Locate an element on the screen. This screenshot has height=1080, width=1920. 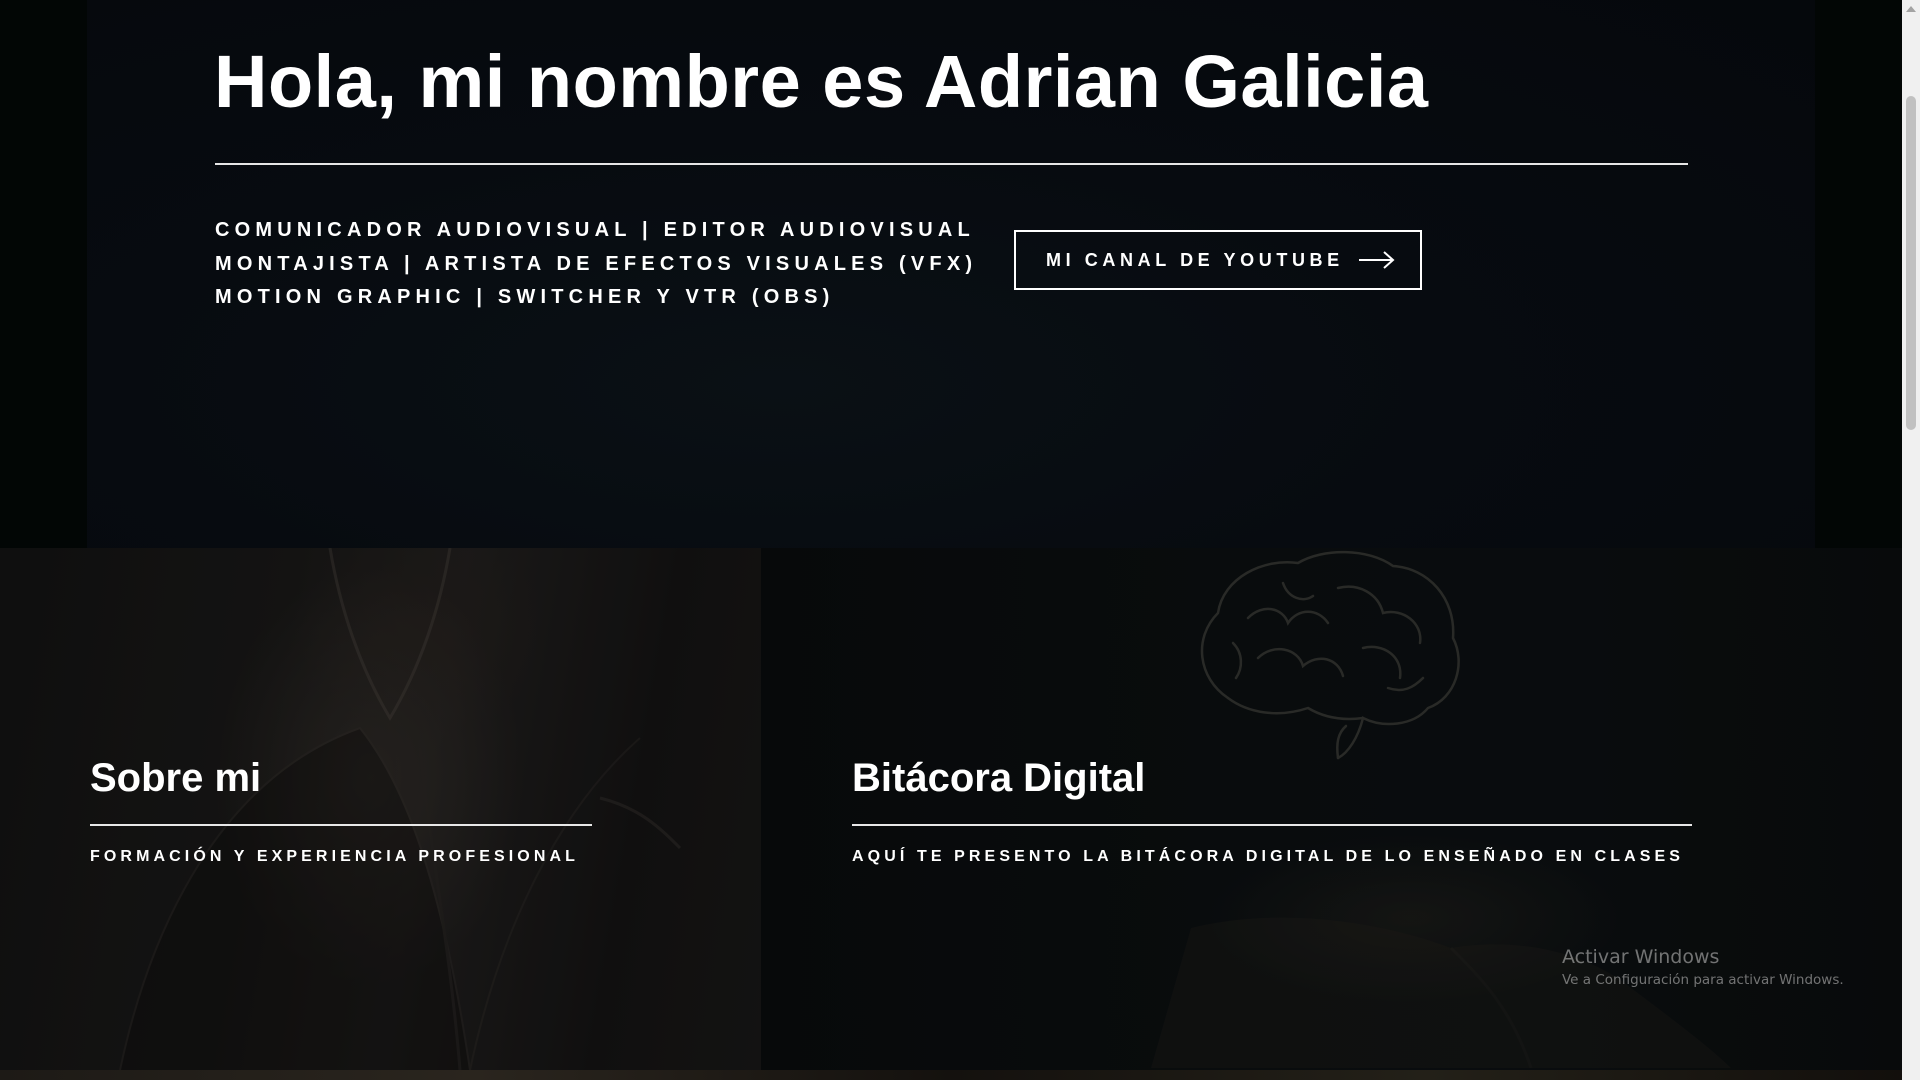
scrollbar-thumb is located at coordinates (1911, 263).